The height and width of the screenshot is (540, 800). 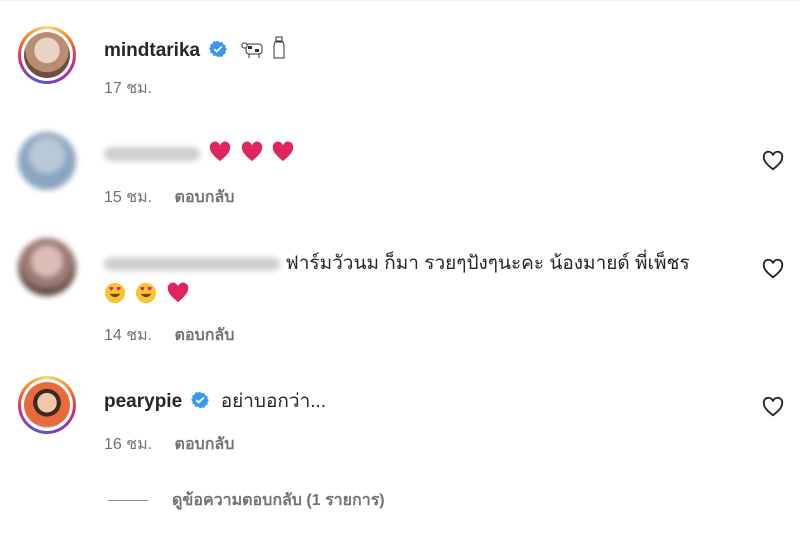 What do you see at coordinates (252, 50) in the screenshot?
I see `cow-icon` at bounding box center [252, 50].